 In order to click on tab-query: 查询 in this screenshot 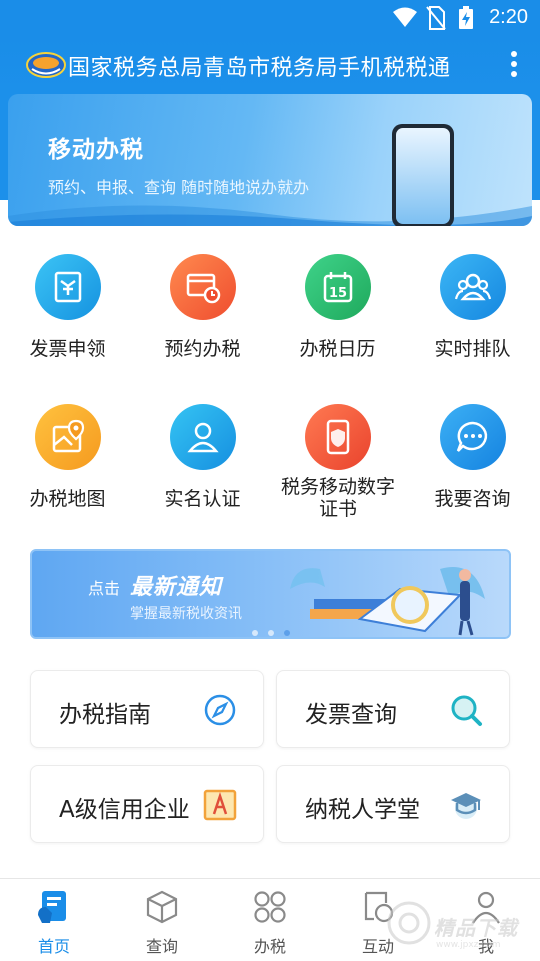, I will do `click(162, 920)`.